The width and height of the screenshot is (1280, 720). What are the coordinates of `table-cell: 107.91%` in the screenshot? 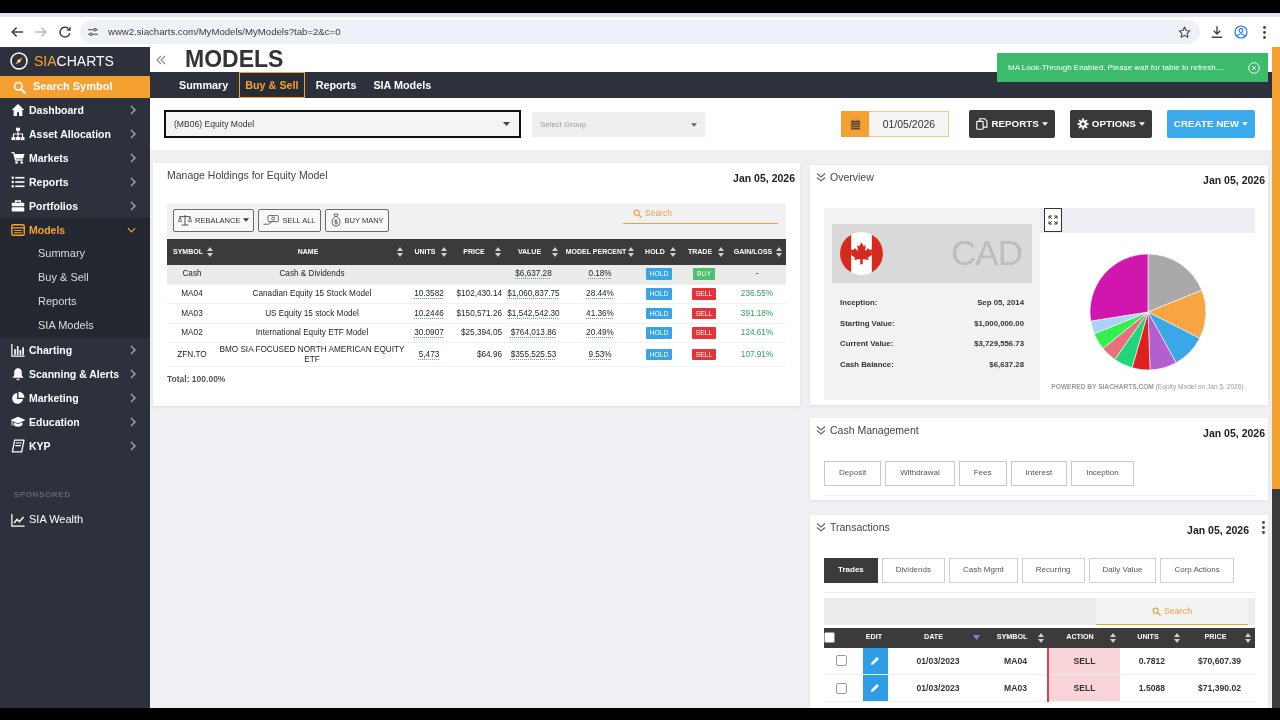 It's located at (757, 354).